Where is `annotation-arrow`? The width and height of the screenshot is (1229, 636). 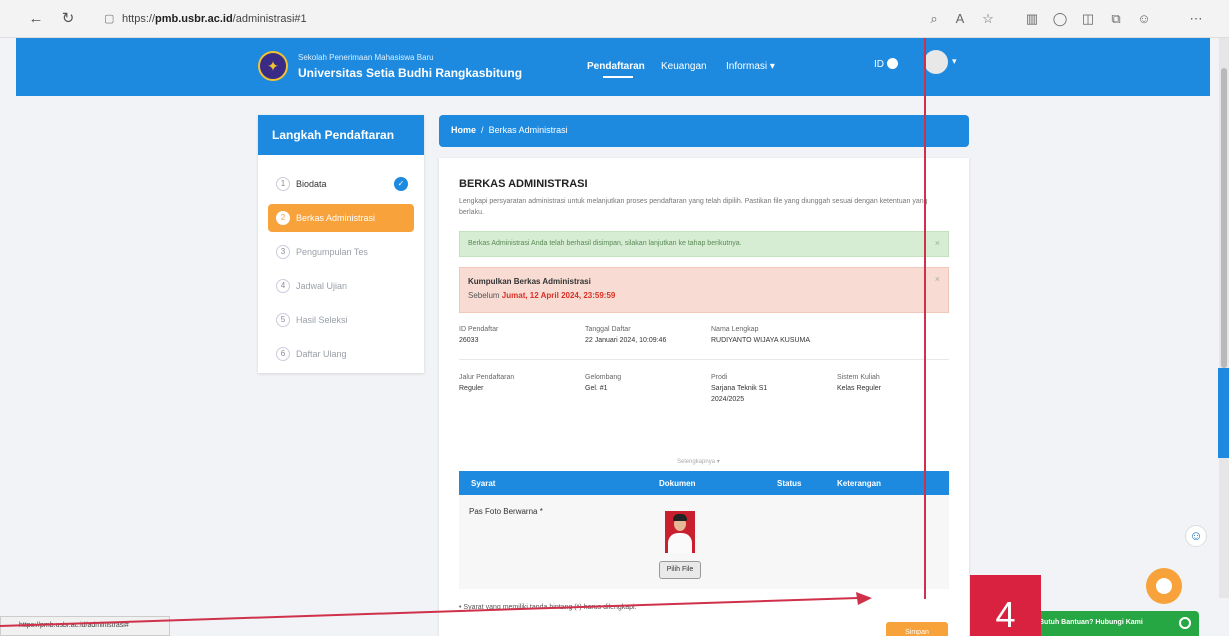
annotation-arrow is located at coordinates (436, 609).